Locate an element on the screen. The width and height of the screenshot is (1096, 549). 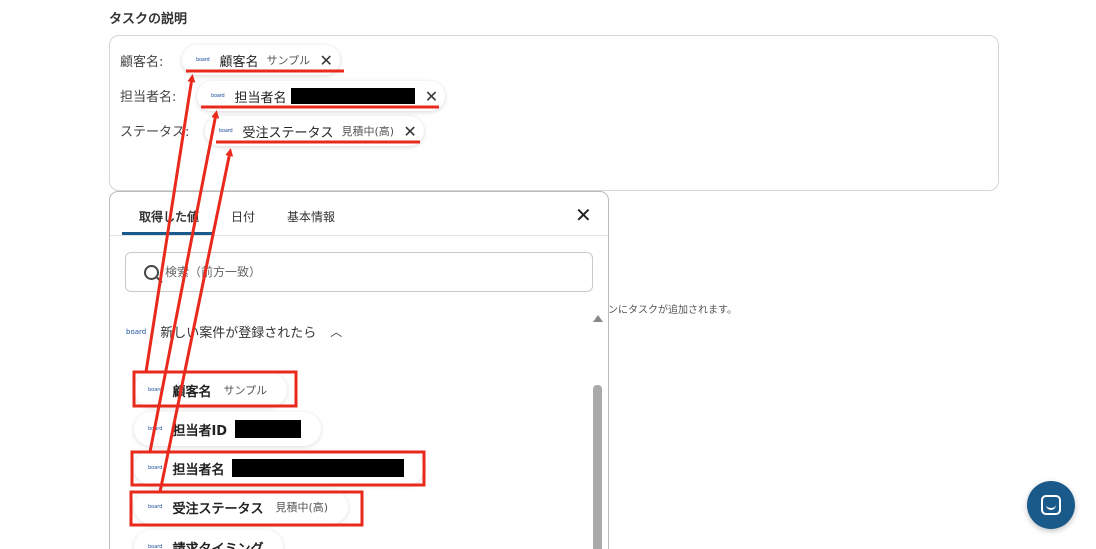
search-icon is located at coordinates (151, 272).